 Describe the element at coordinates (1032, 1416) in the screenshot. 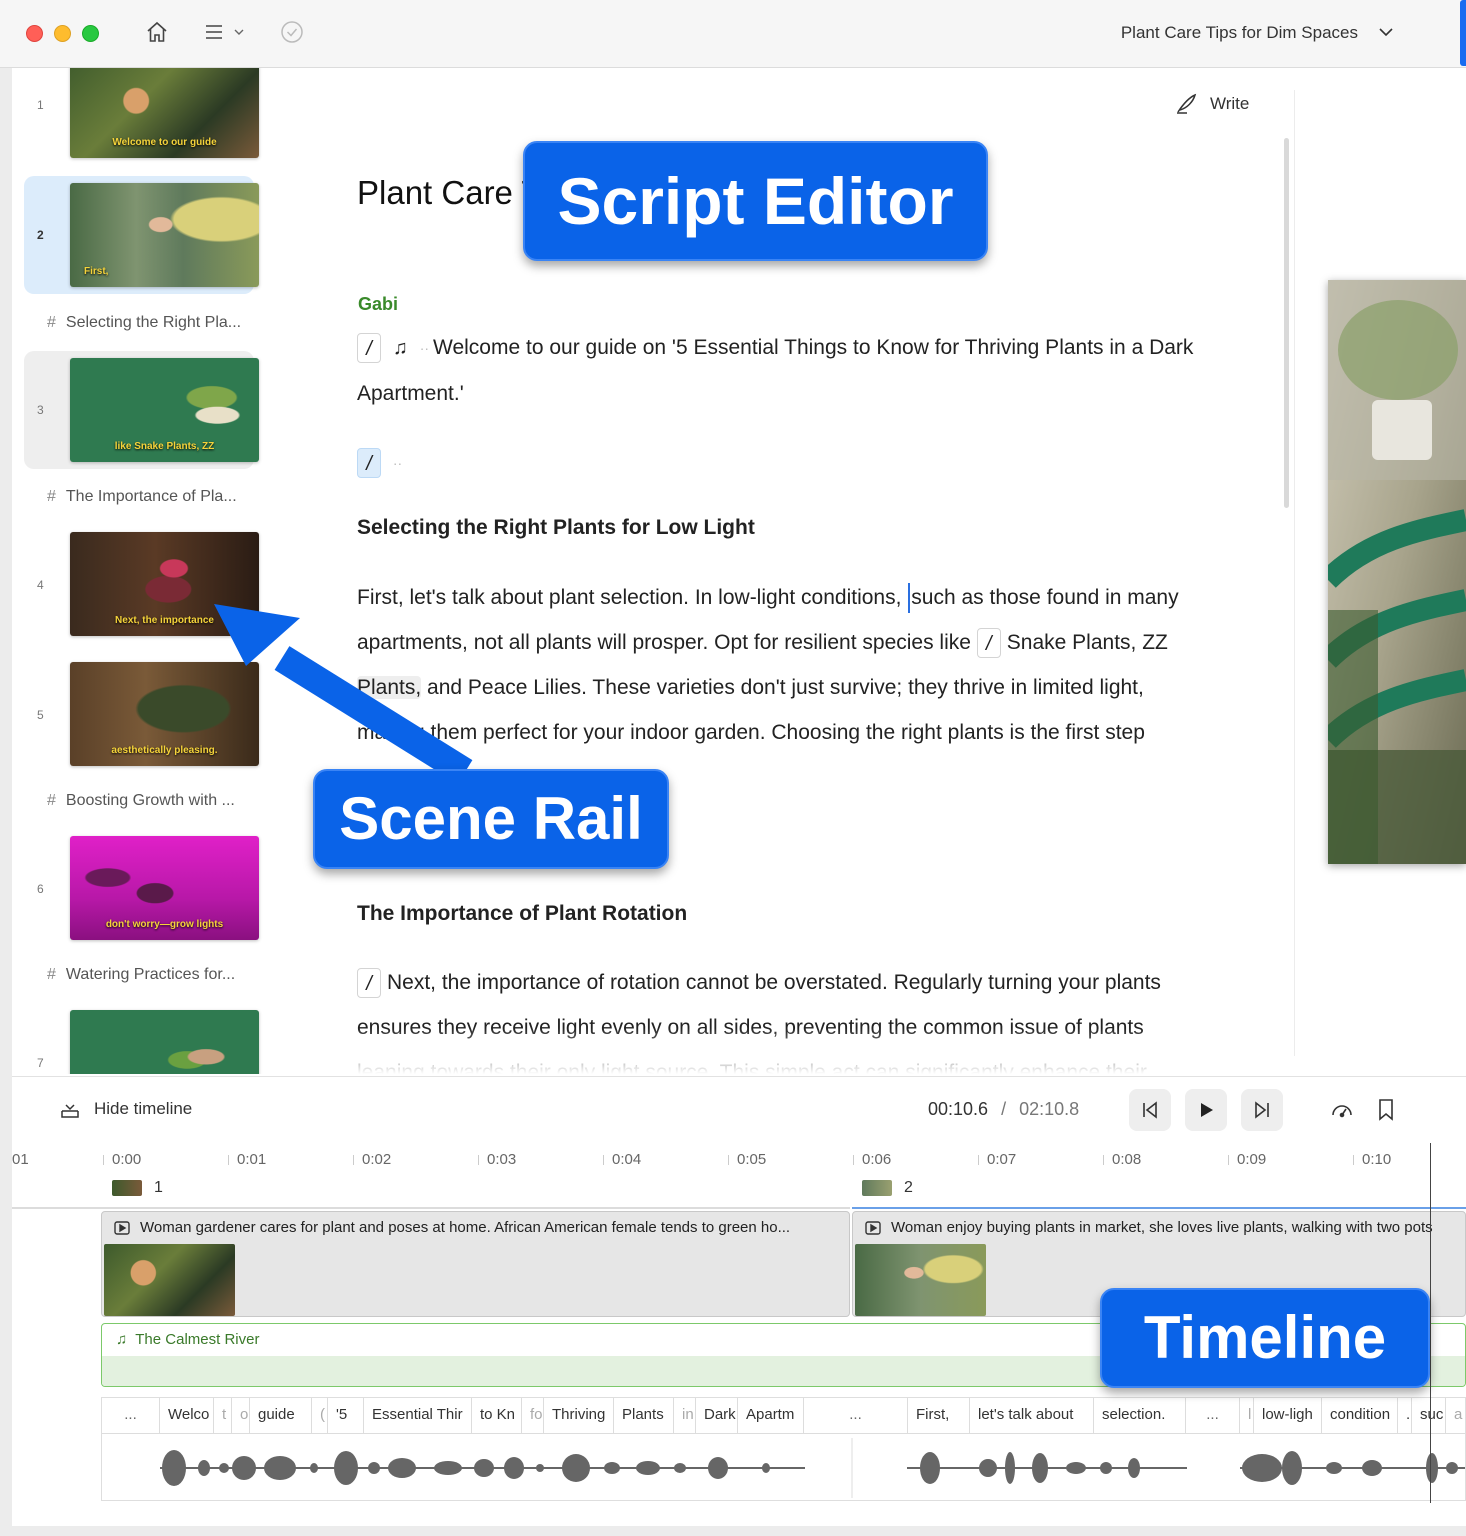

I see `word-chip: let's talk about` at that location.